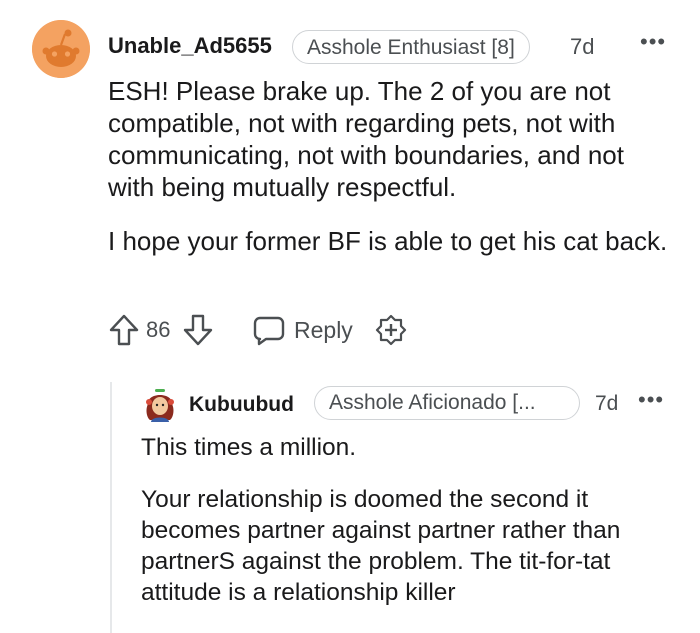 The width and height of the screenshot is (700, 633). I want to click on chat-bubble-icon, so click(269, 330).